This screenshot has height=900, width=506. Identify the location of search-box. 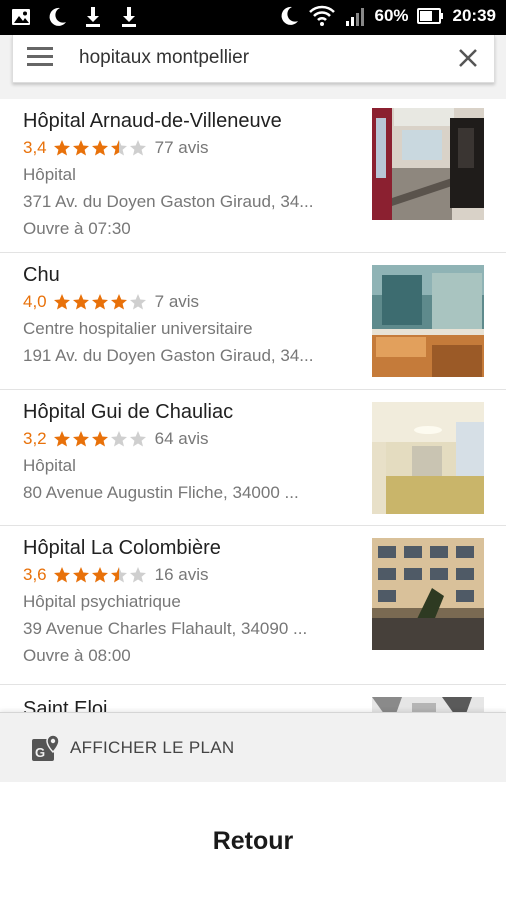
(253, 59).